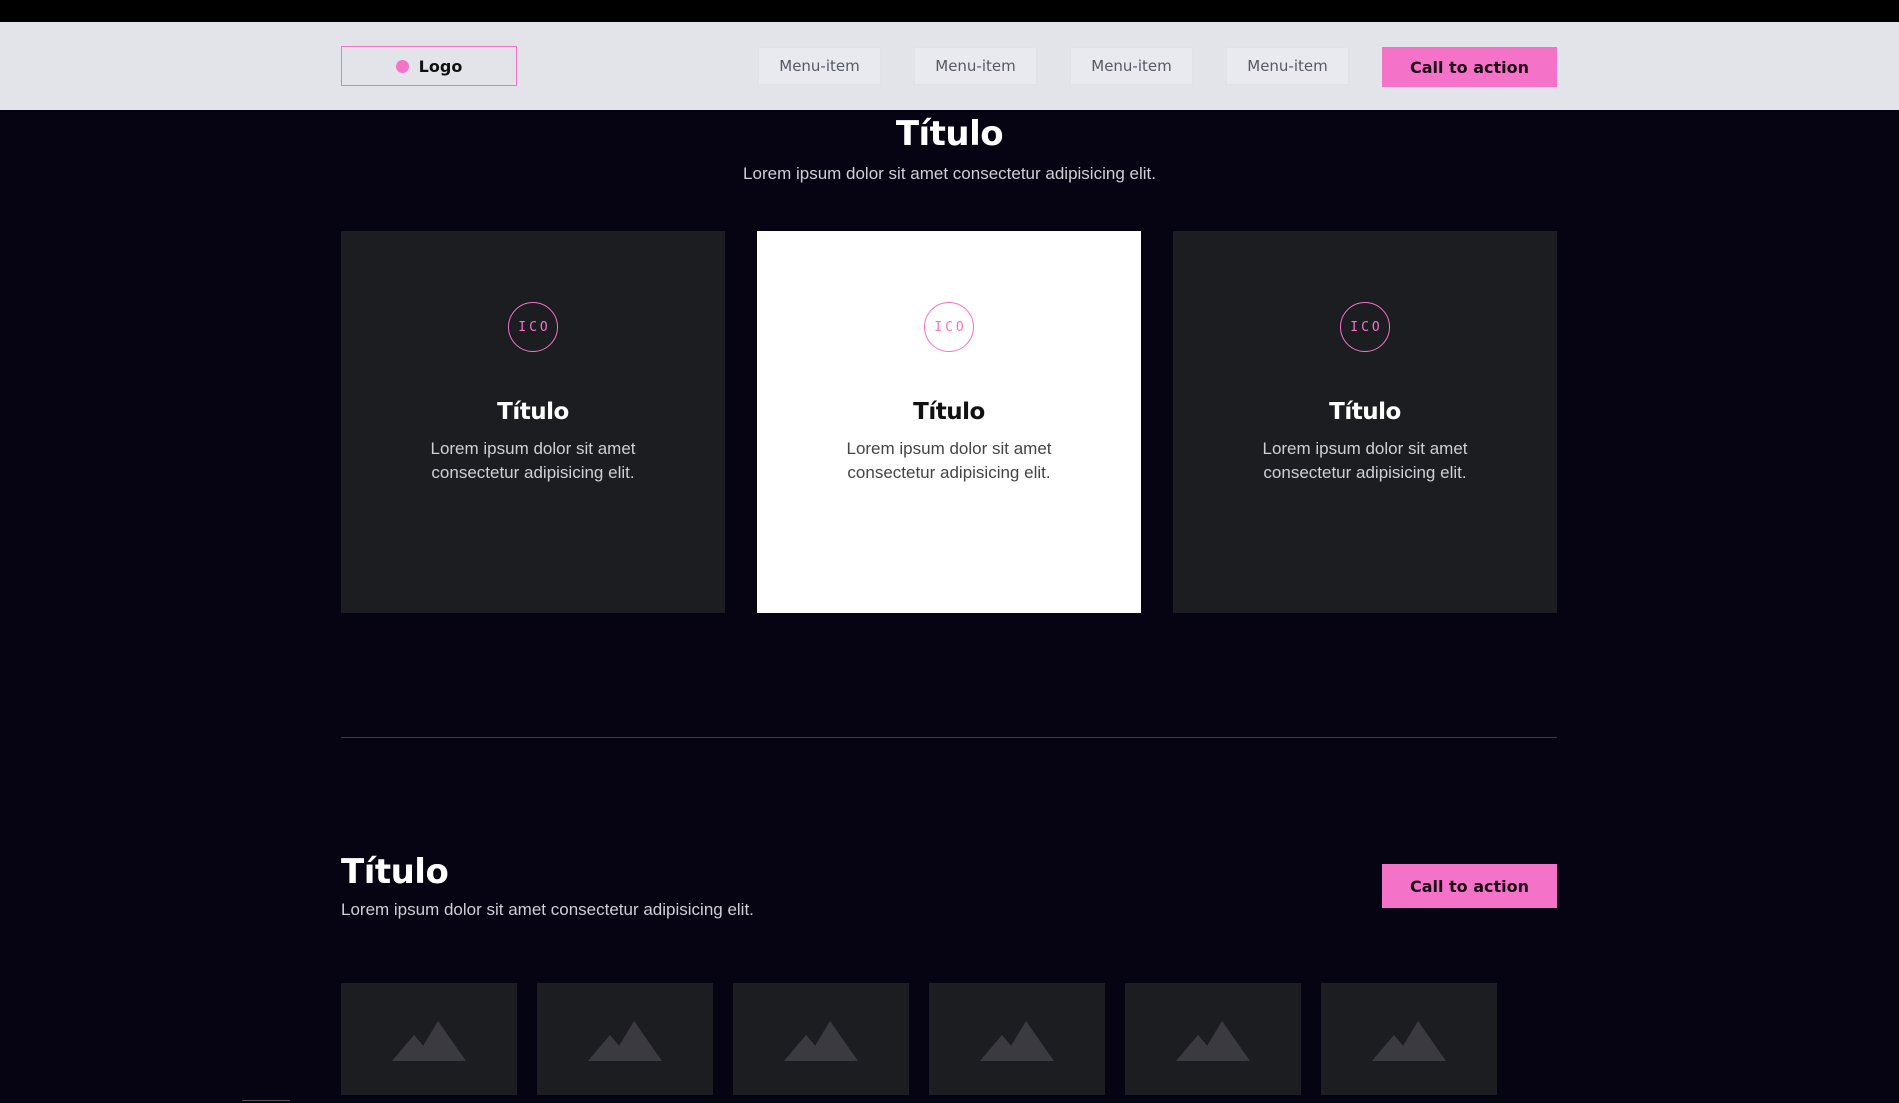  What do you see at coordinates (266, 1100) in the screenshot?
I see `bottom-edge-line` at bounding box center [266, 1100].